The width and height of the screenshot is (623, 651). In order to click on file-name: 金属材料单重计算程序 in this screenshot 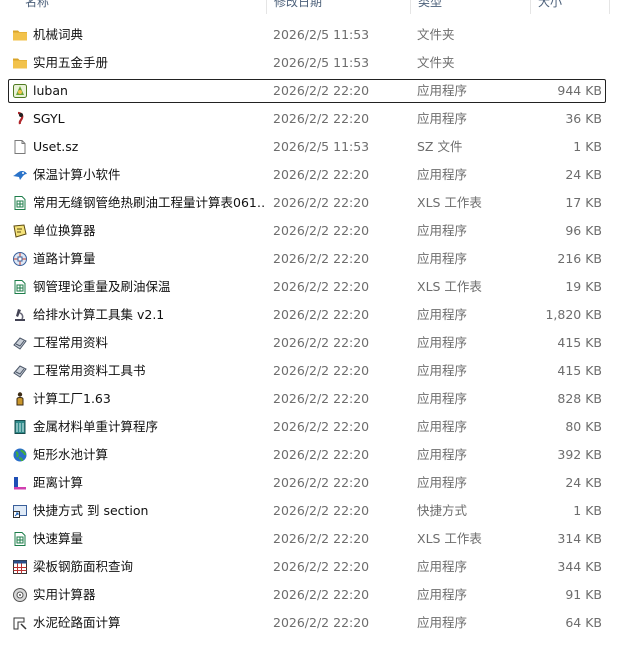, I will do `click(96, 426)`.